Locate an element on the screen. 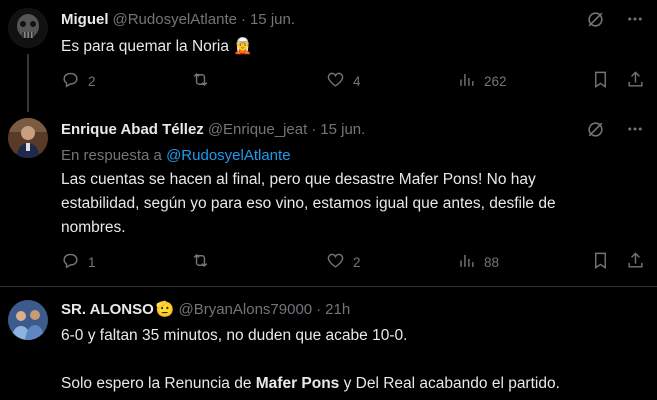 Image resolution: width=657 pixels, height=400 pixels. text-segment: y Del Real acabando el partido. is located at coordinates (449, 383).